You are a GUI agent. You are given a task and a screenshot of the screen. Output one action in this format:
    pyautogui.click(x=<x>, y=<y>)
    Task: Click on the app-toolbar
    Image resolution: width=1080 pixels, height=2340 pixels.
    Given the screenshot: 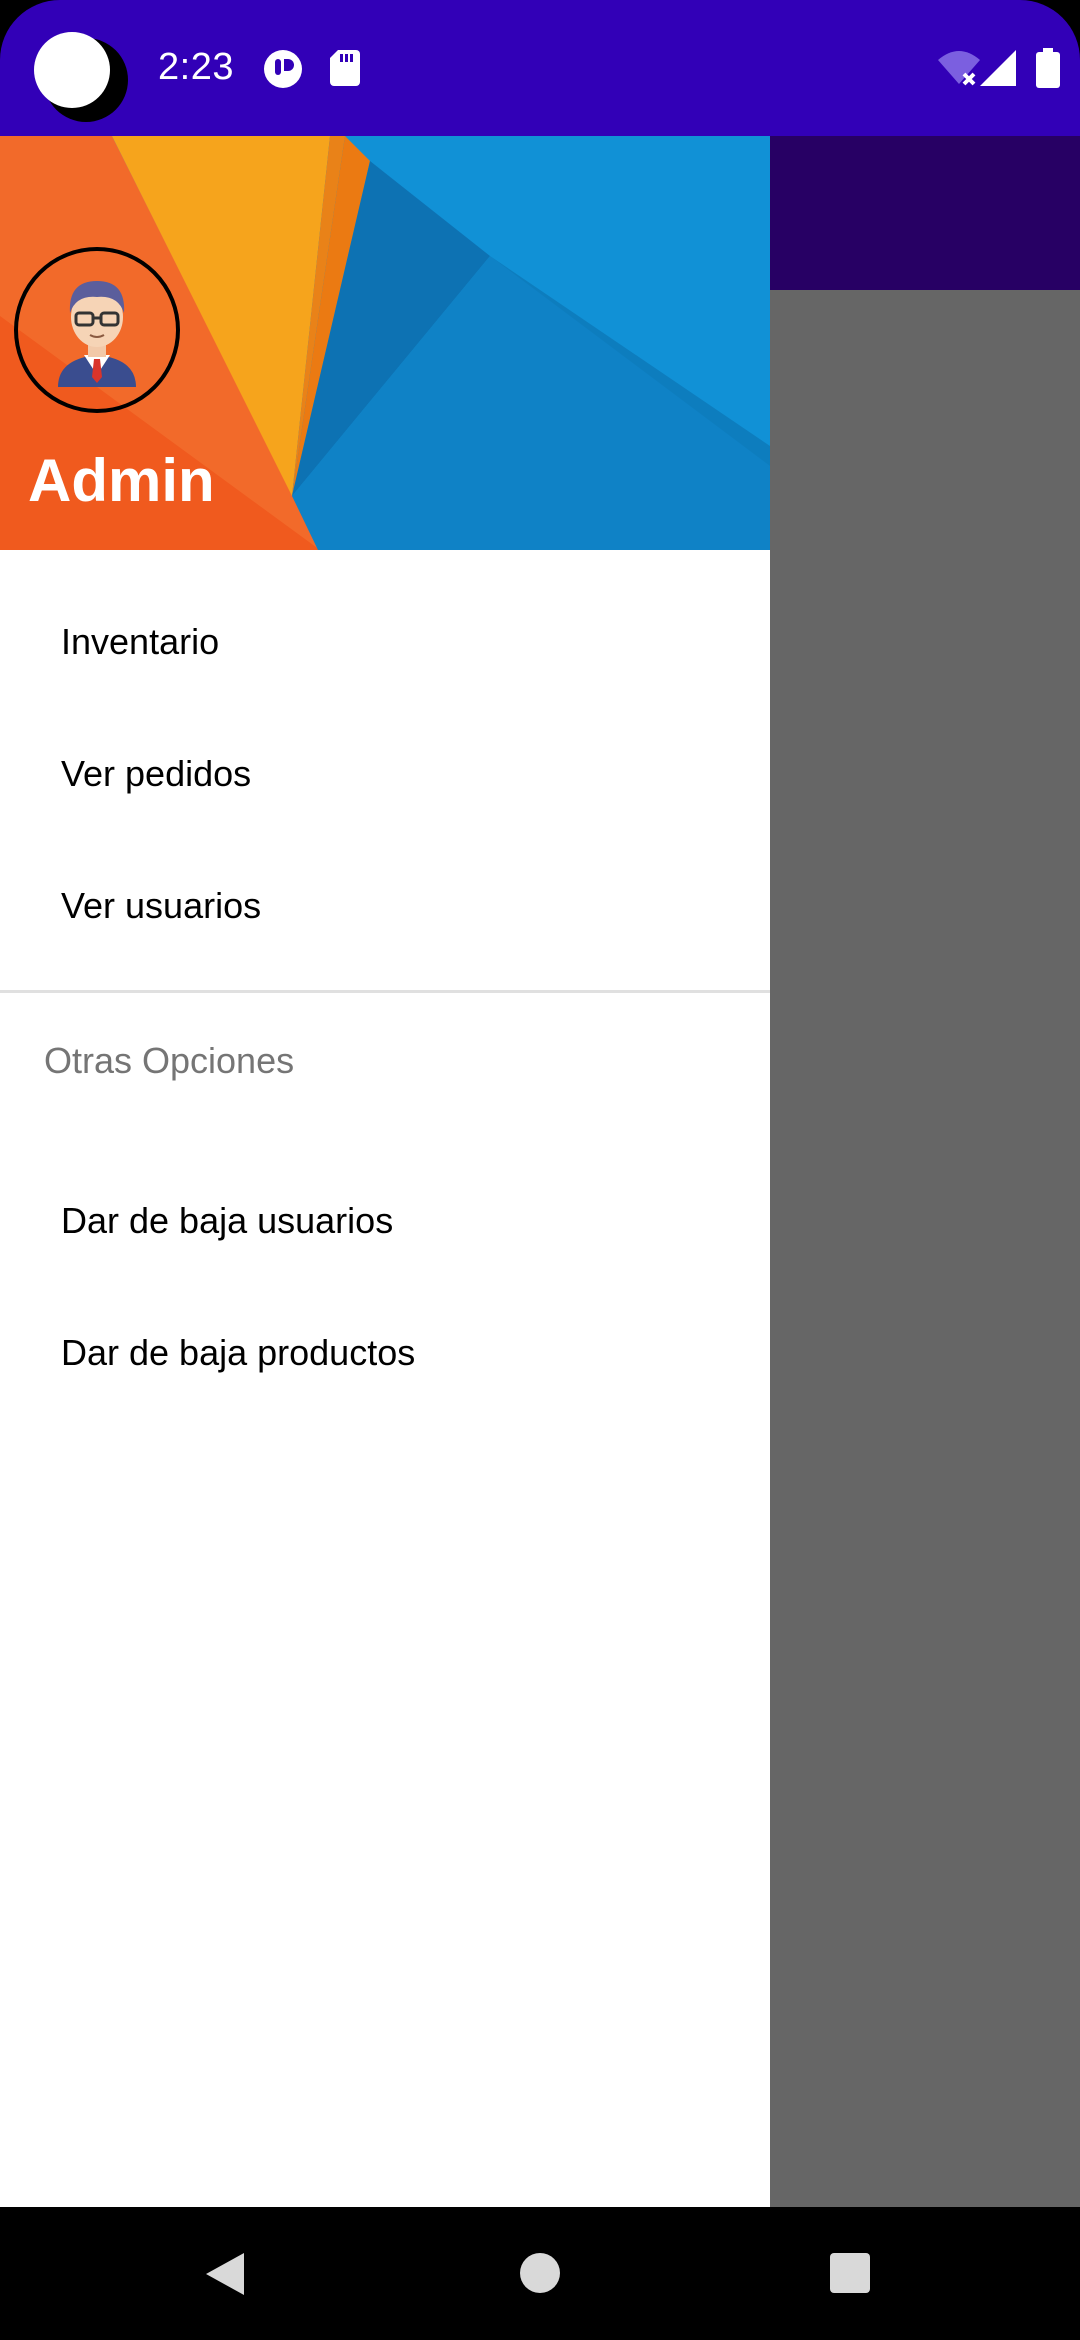 What is the action you would take?
    pyautogui.click(x=925, y=213)
    